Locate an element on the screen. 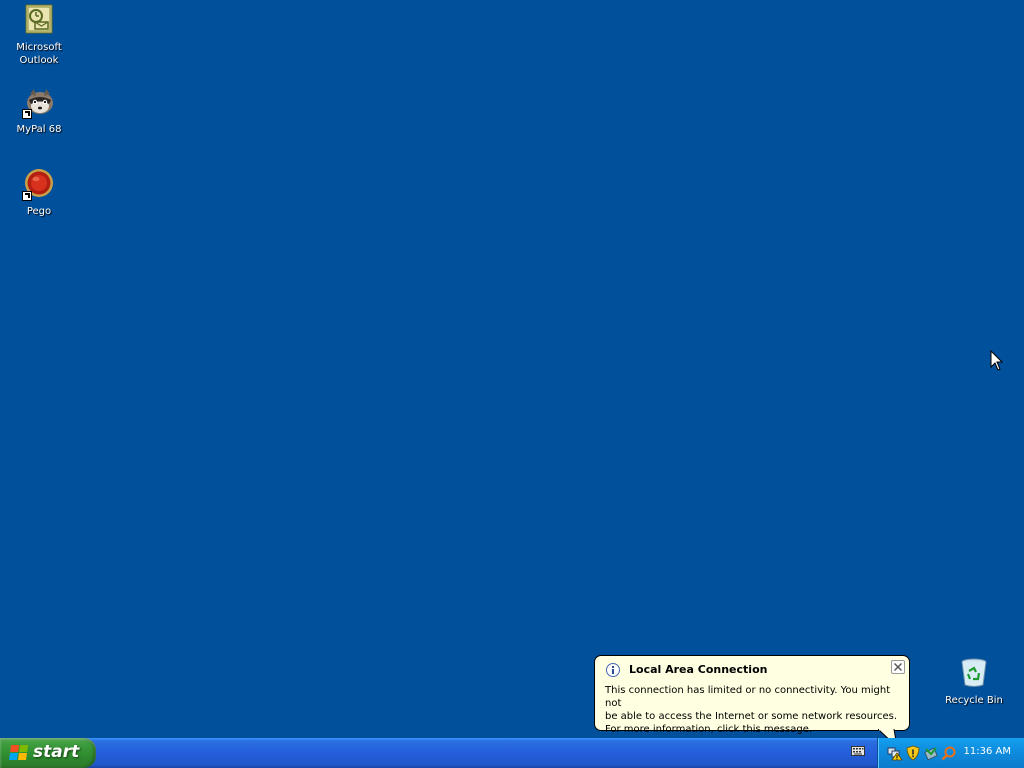 The width and height of the screenshot is (1024, 768). desktop-icon-label: Recycle Bin is located at coordinates (974, 700).